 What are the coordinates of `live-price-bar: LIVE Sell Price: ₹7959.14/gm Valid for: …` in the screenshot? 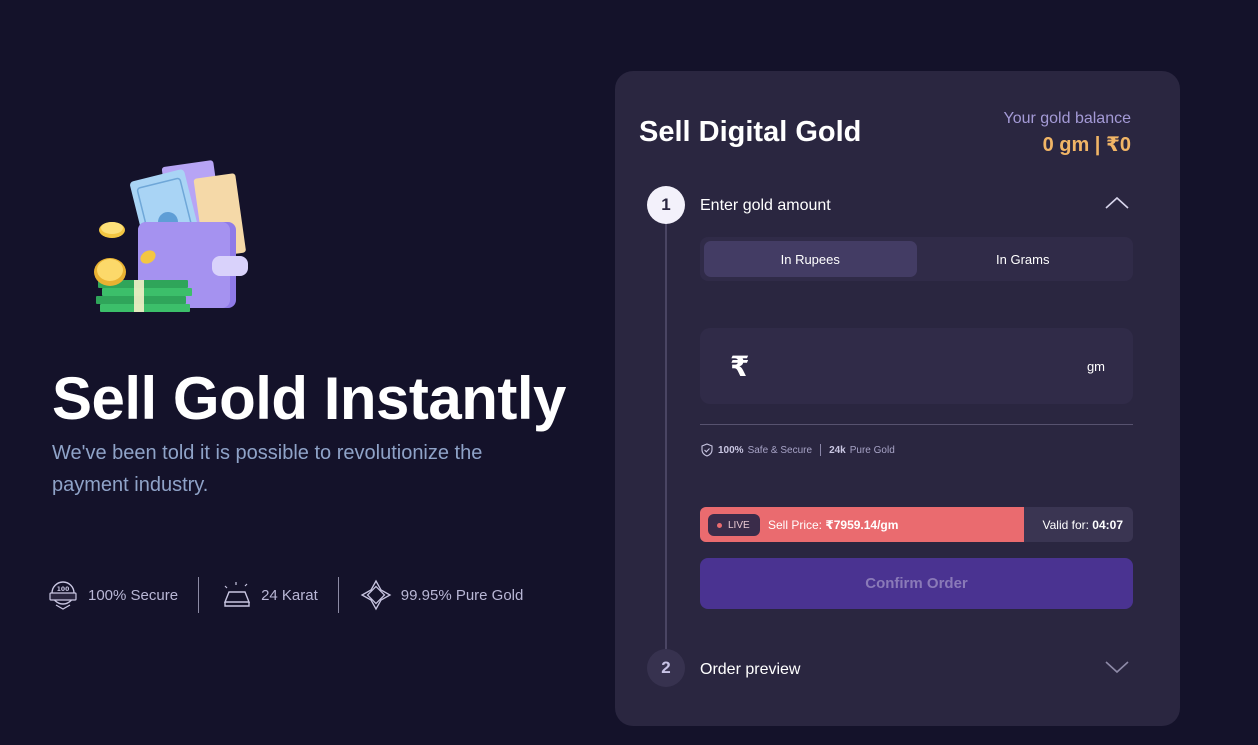 It's located at (916, 524).